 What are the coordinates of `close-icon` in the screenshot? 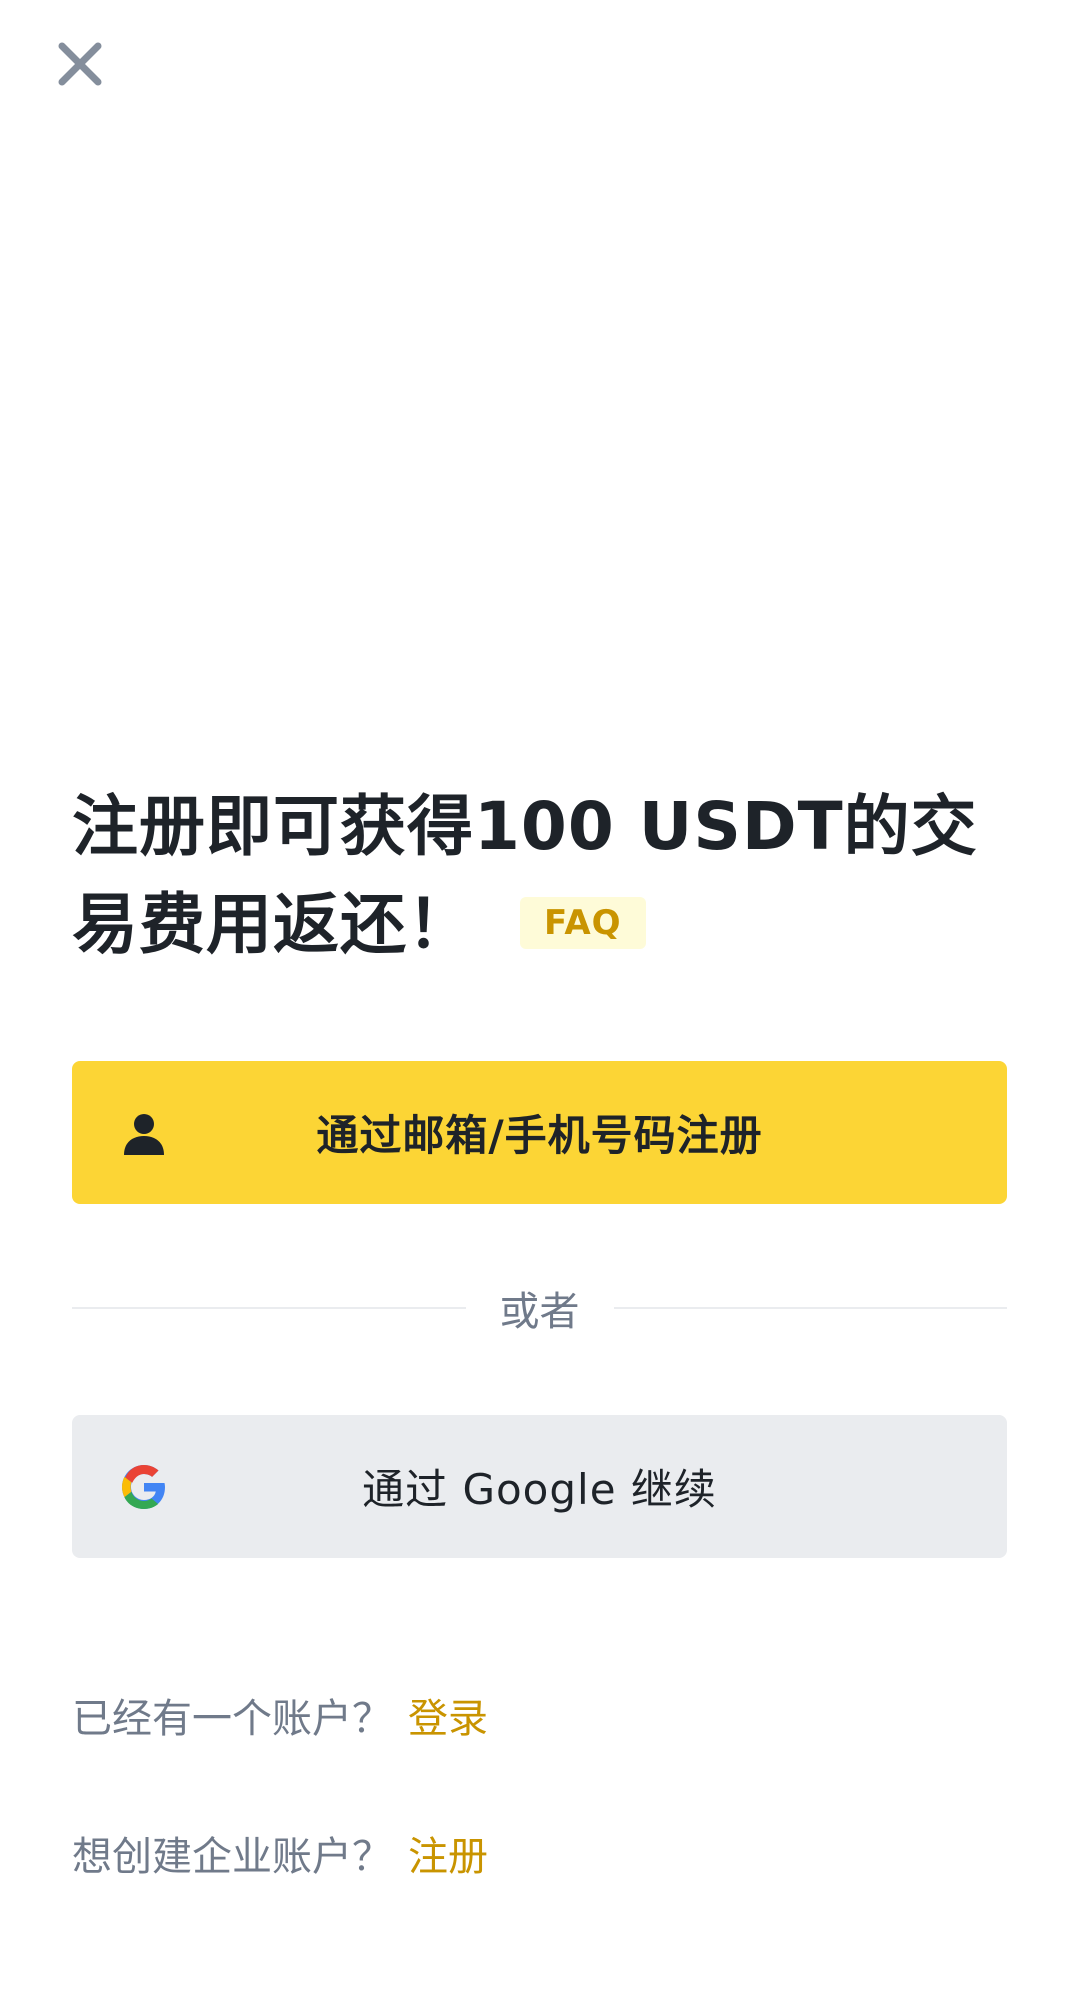 It's located at (80, 64).